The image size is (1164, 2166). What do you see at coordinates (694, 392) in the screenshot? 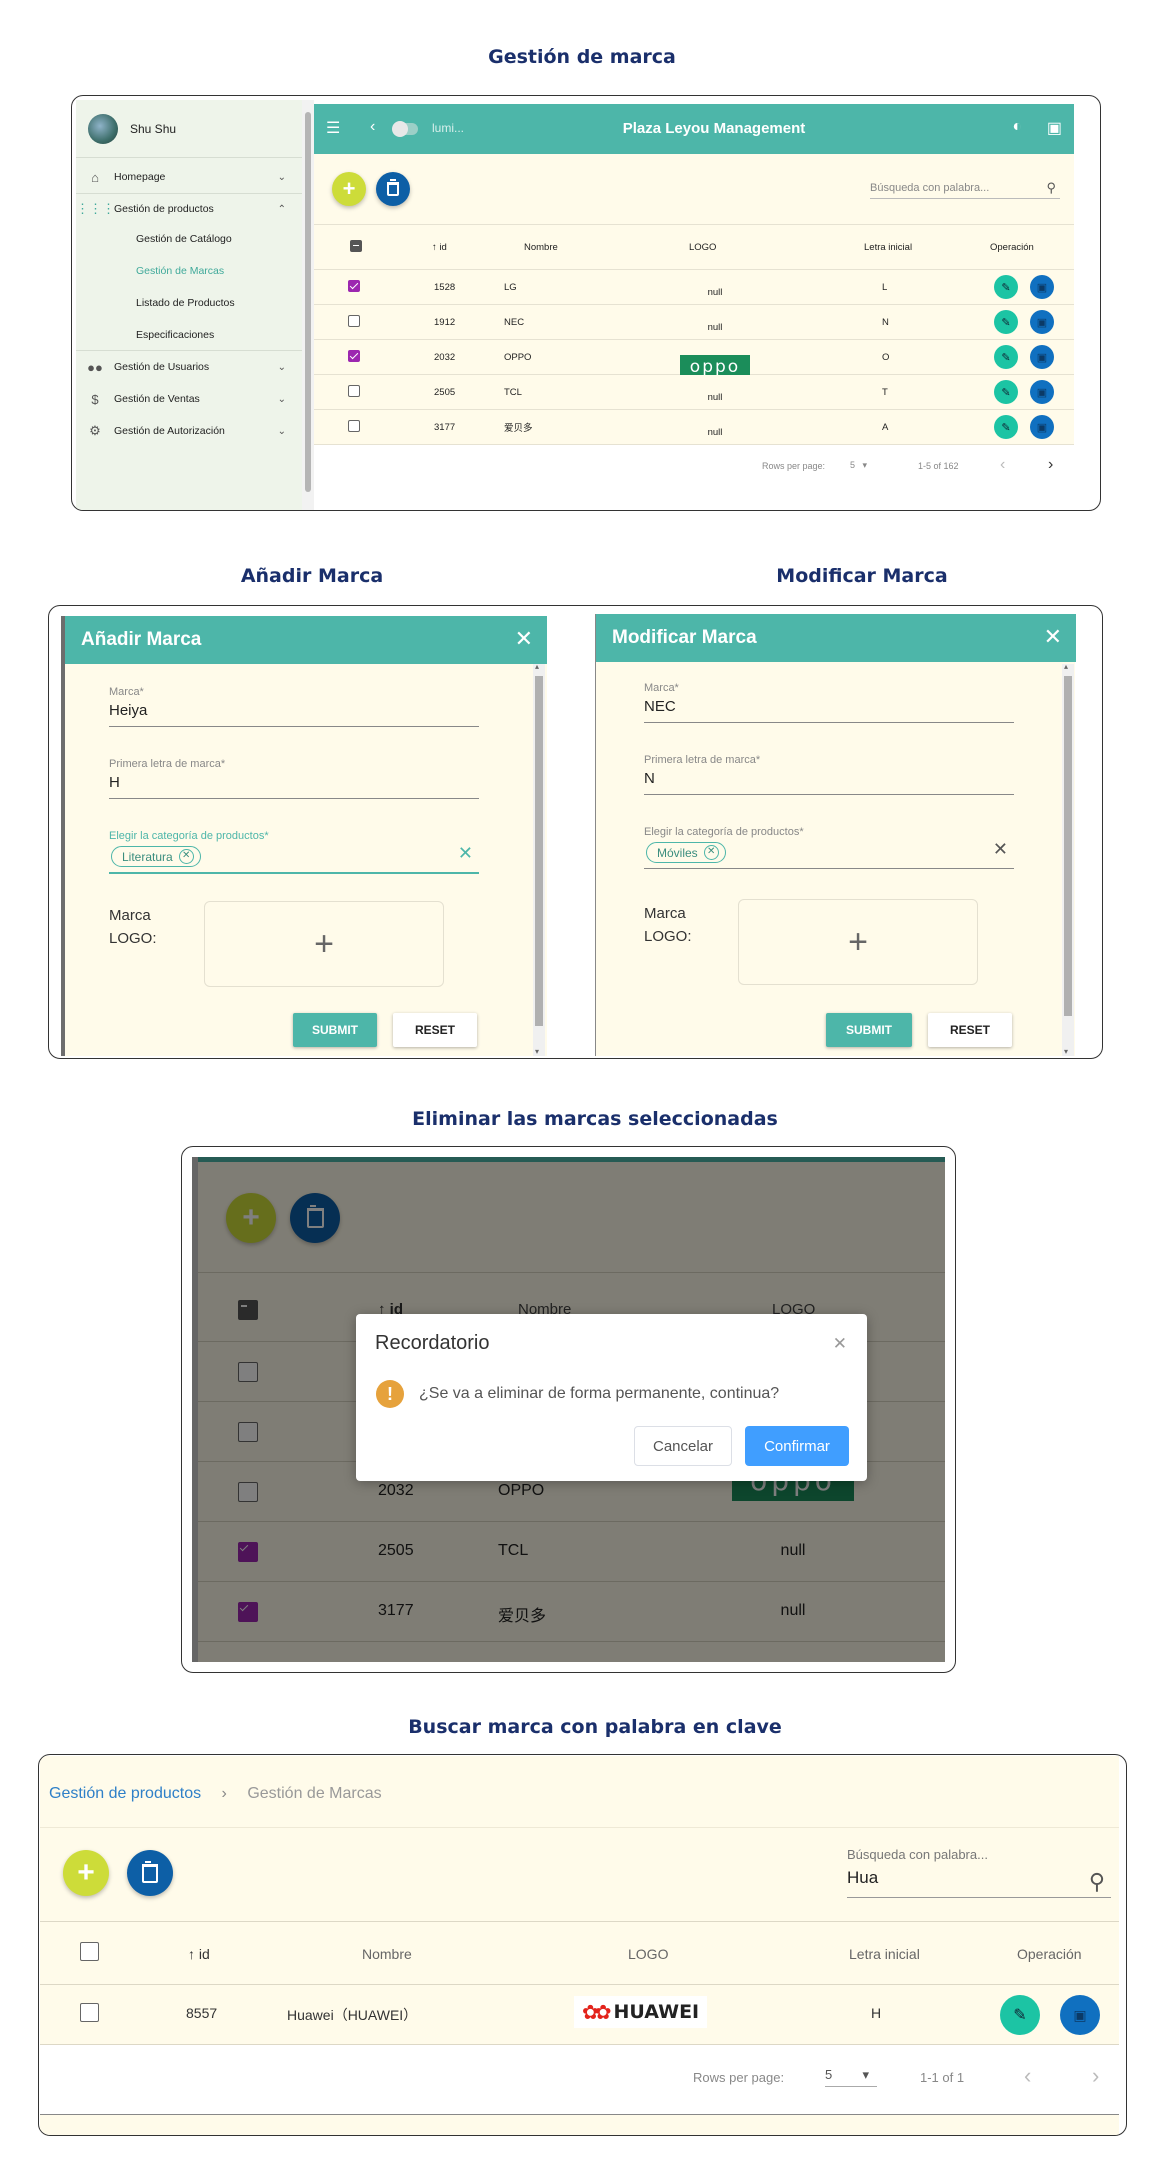
I see `table-row: 2505 TCL null T ✎ ▣` at bounding box center [694, 392].